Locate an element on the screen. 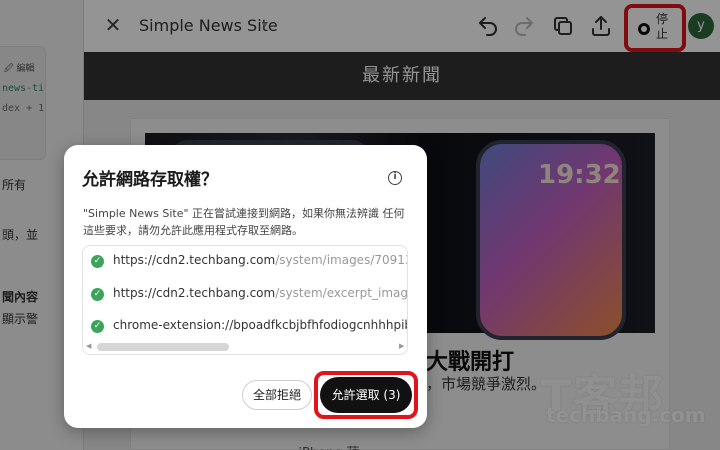 This screenshot has width=720, height=450. reject-all-button: 全部拒絕 is located at coordinates (277, 395).